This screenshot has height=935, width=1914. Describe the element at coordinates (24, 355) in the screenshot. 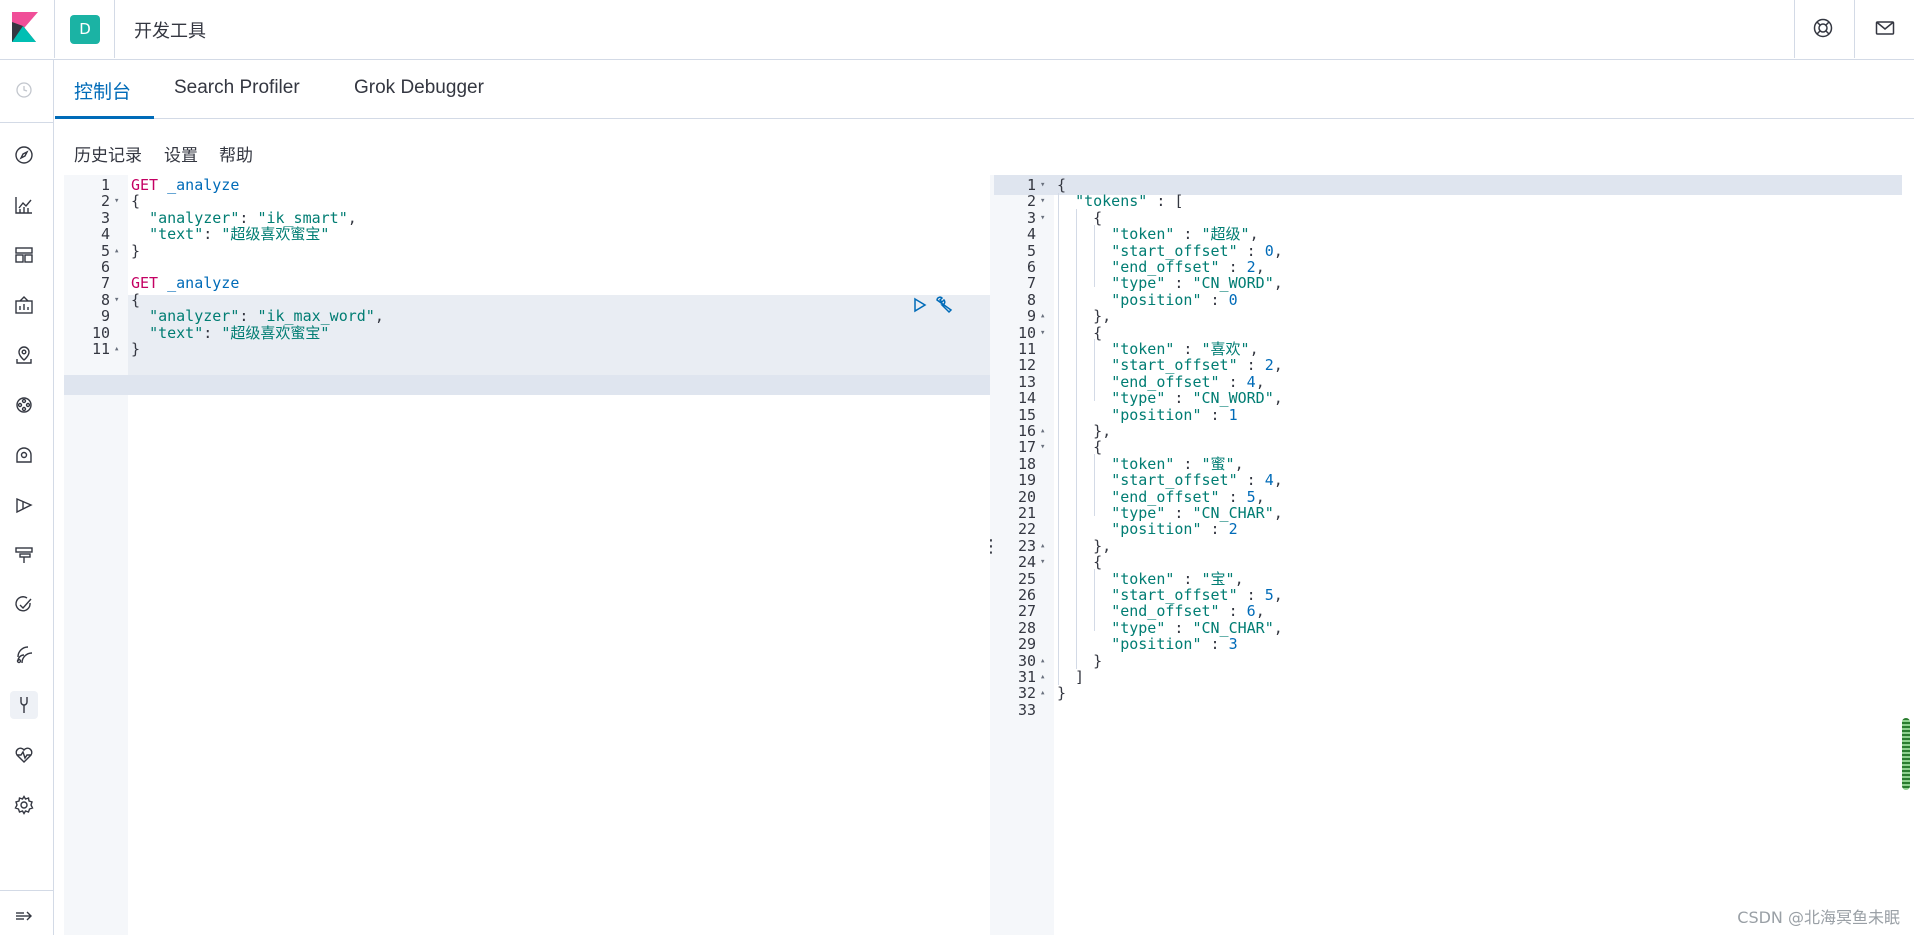

I see `maps-icon` at that location.